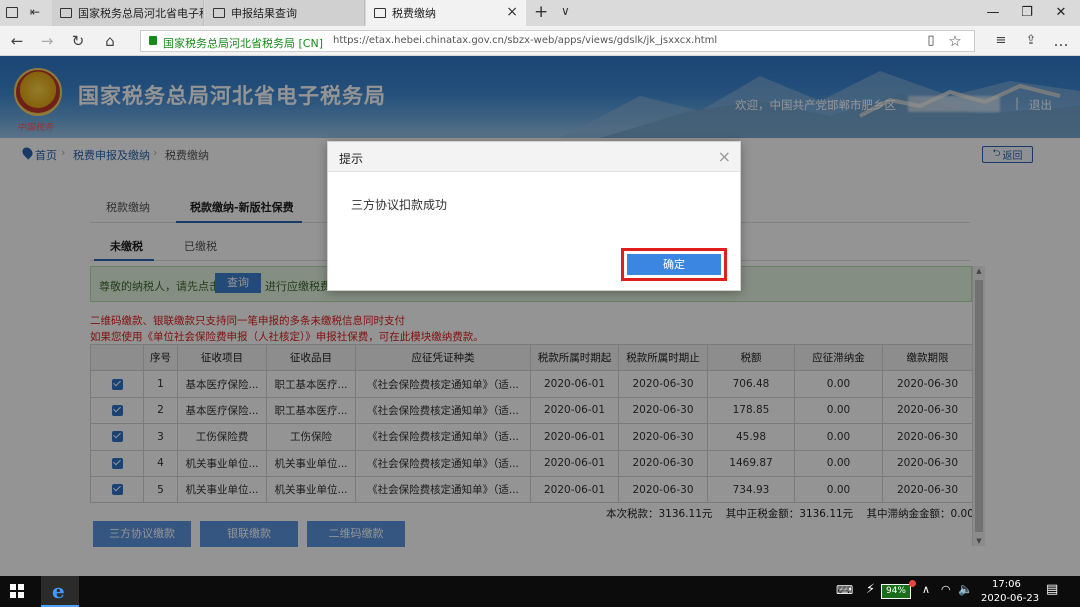  I want to click on tab-label: 申报结果查询, so click(264, 13).